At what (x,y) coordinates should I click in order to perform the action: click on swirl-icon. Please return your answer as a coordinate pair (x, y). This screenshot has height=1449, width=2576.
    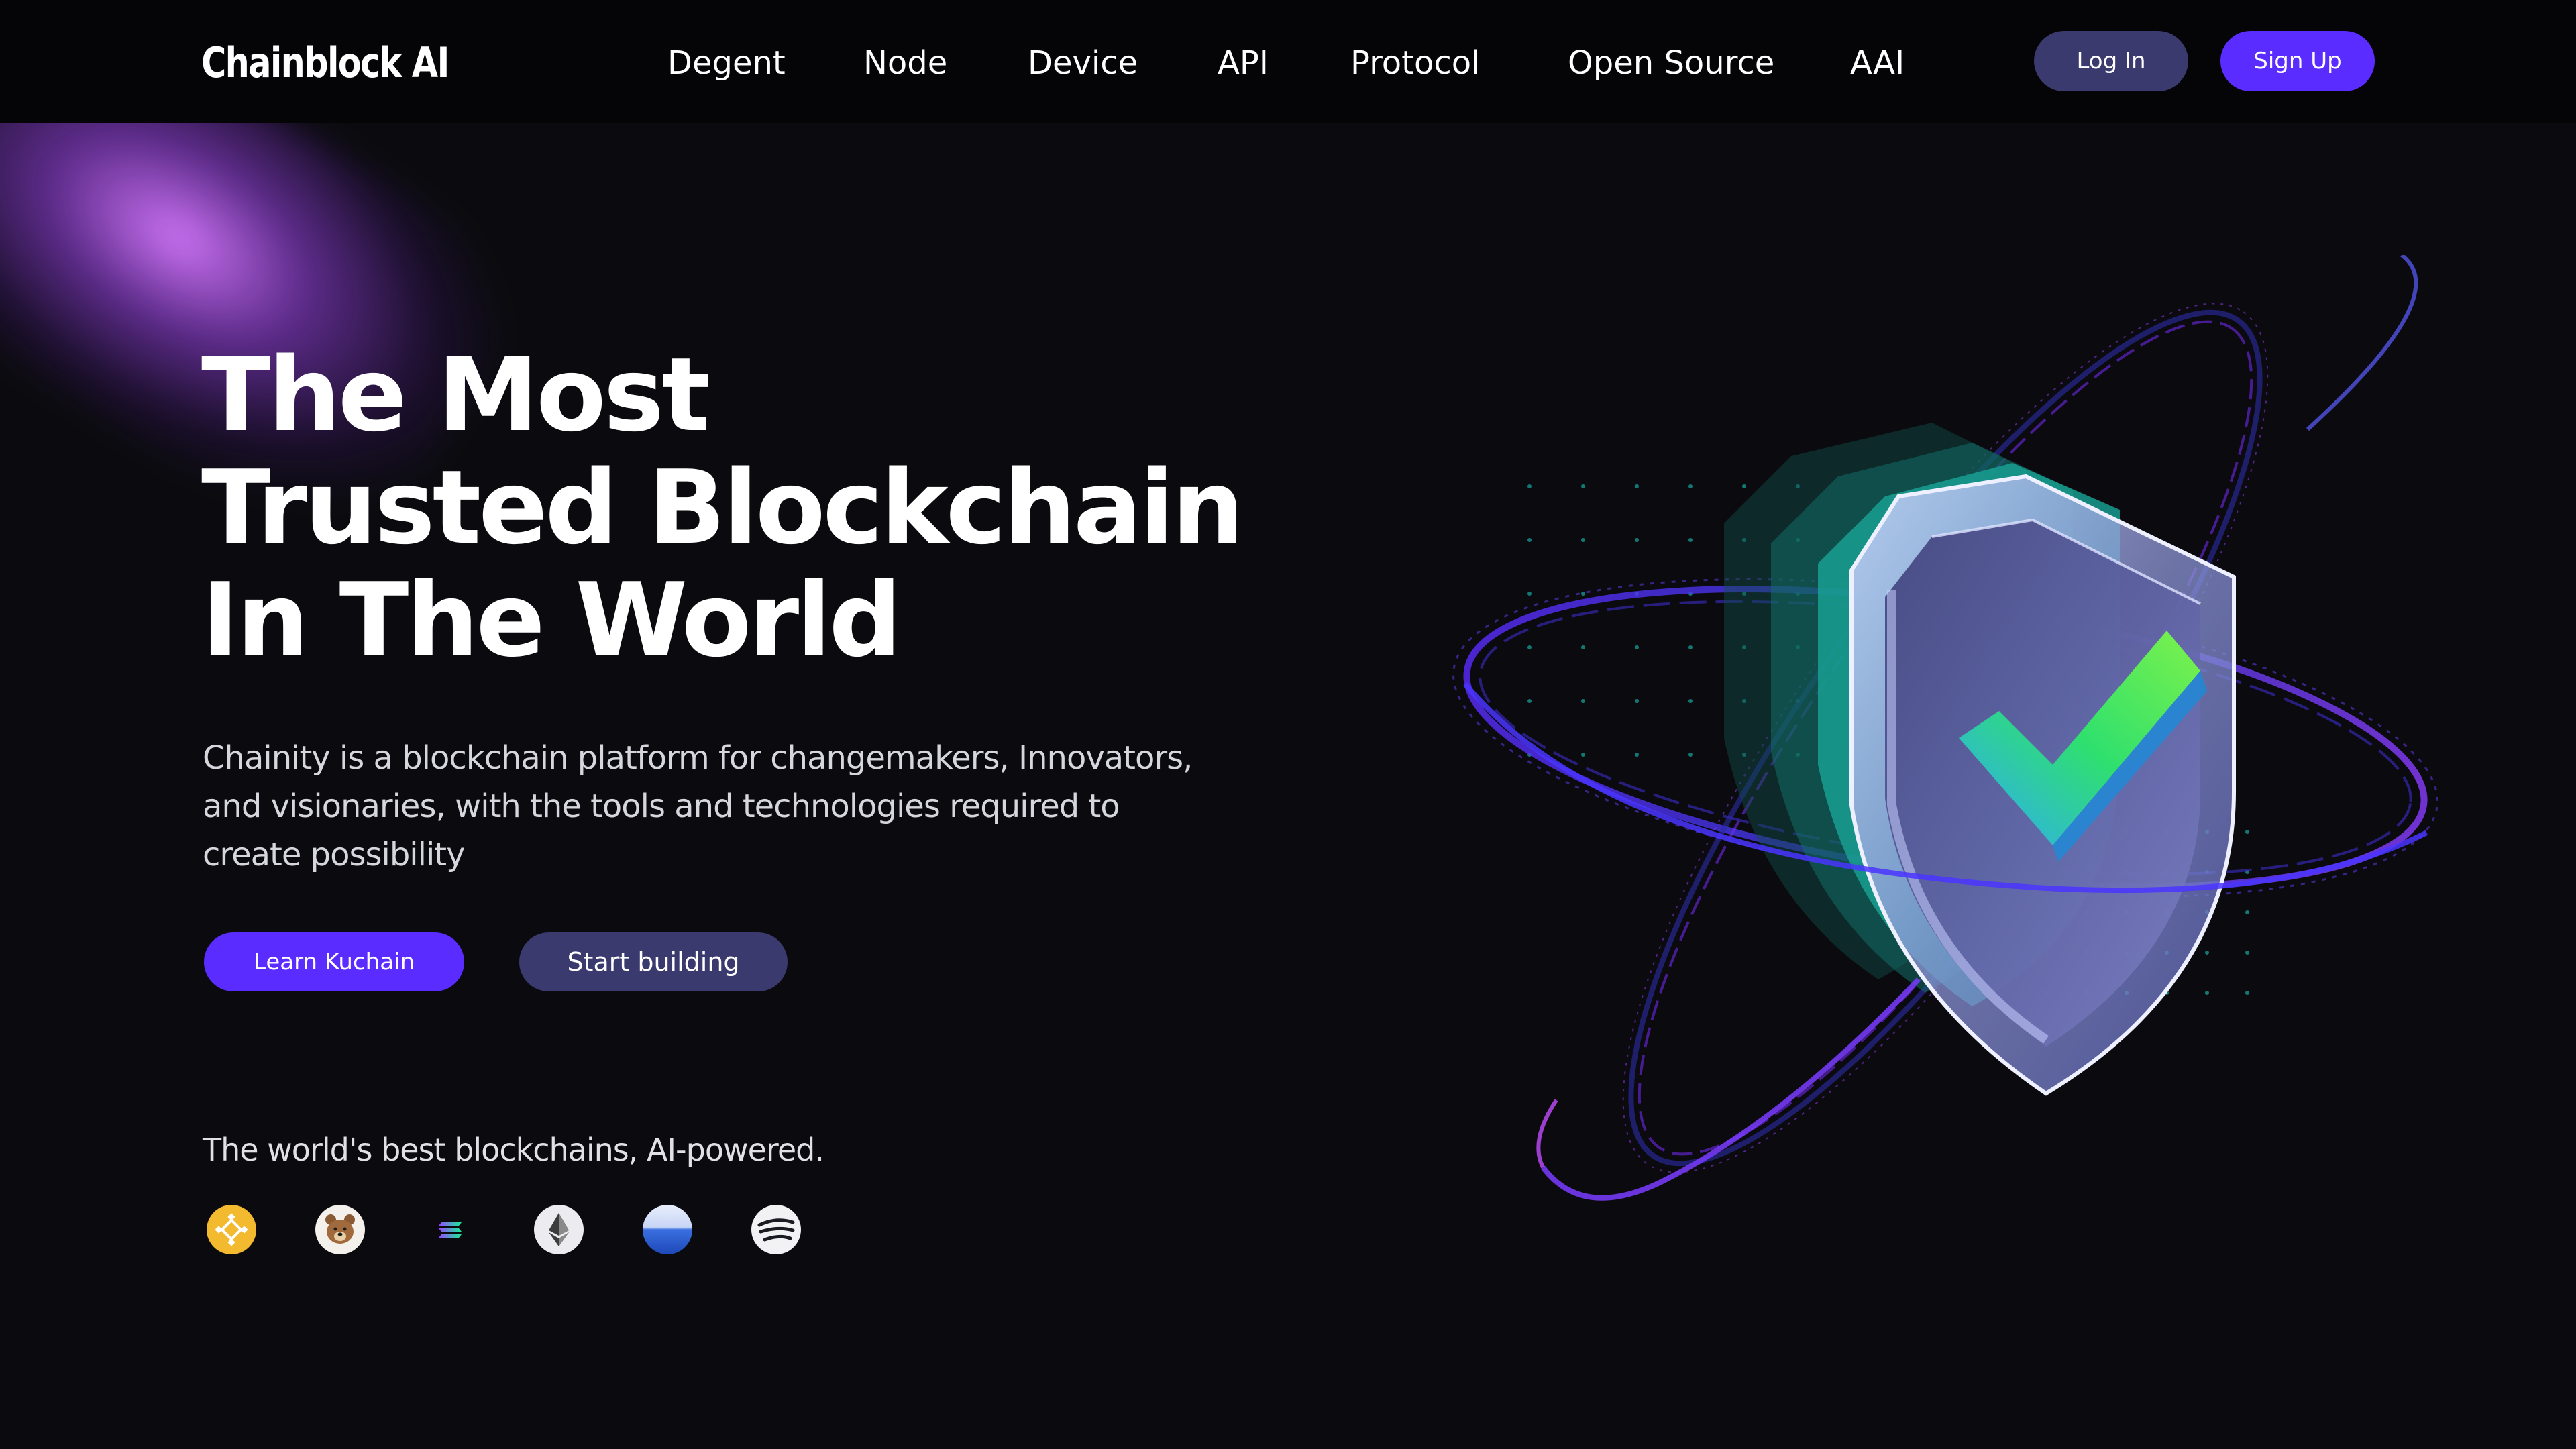
    Looking at the image, I should click on (776, 1229).